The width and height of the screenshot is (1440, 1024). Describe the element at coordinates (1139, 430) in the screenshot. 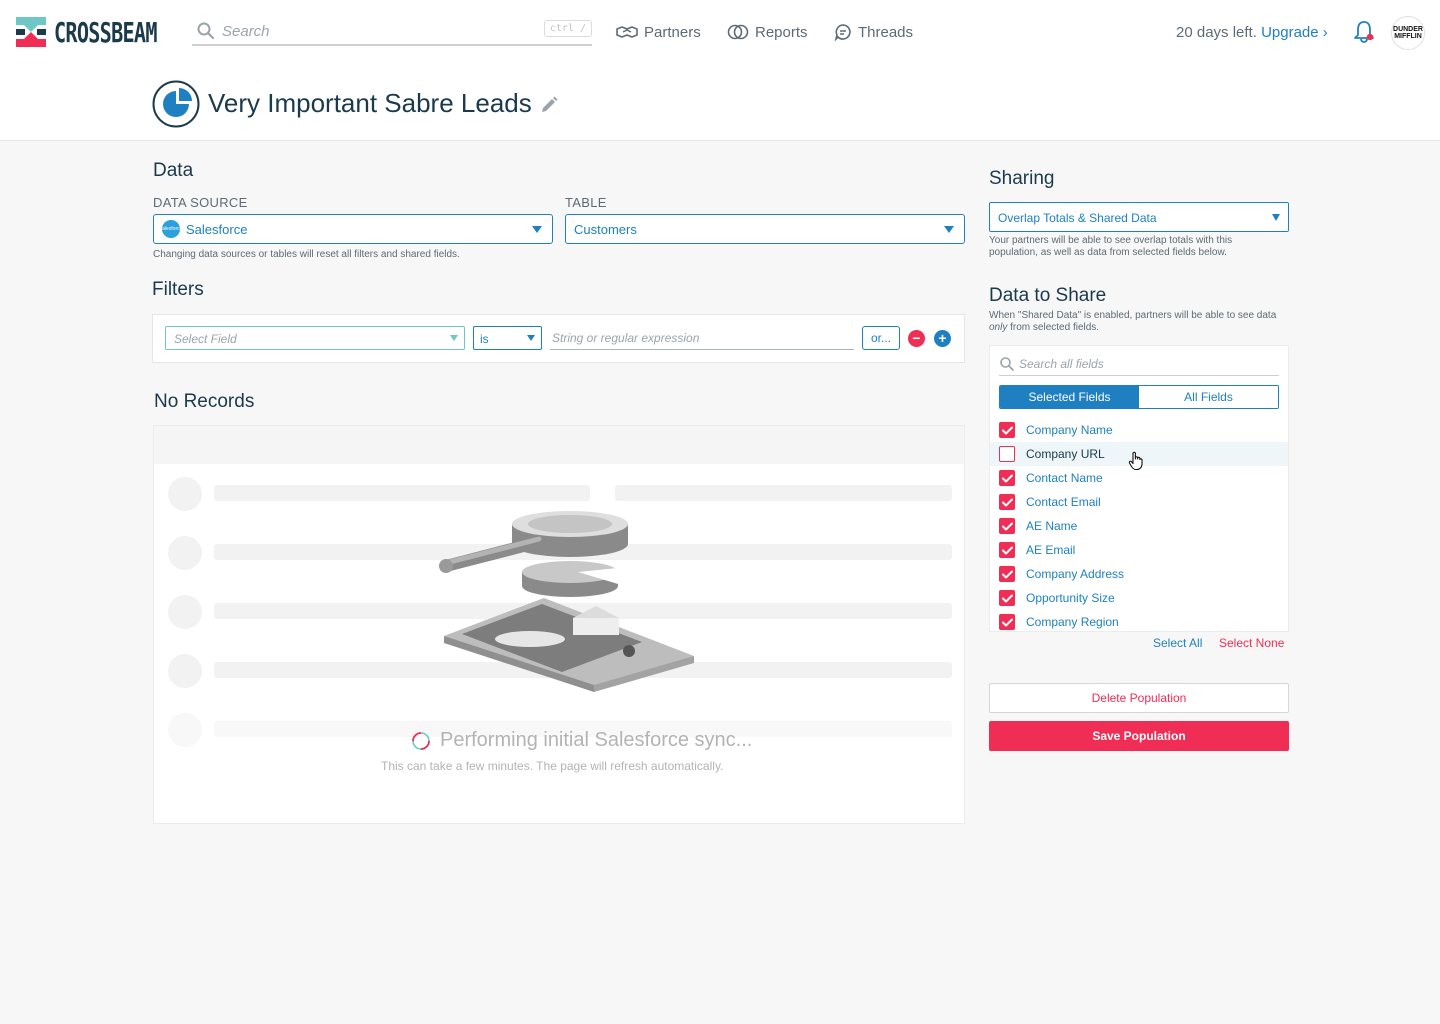

I see `field-row: Company Name` at that location.